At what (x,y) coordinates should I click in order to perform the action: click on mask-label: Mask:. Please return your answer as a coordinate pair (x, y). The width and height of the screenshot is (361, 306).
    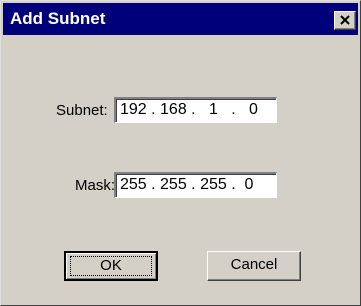
    Looking at the image, I should click on (95, 185).